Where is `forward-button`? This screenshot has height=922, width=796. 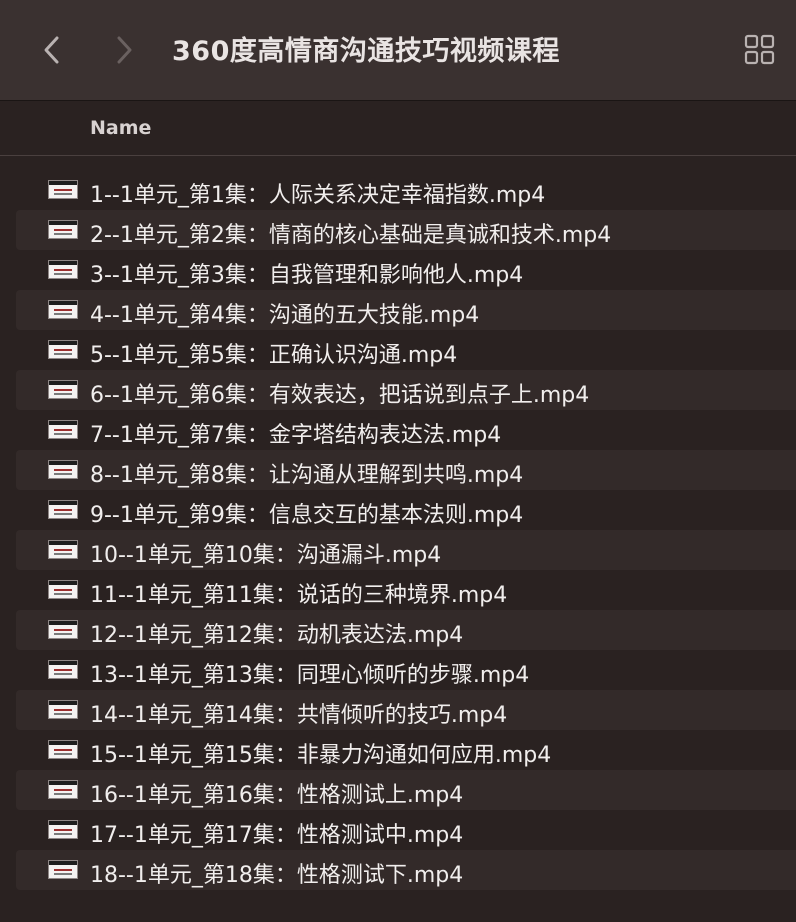 forward-button is located at coordinates (124, 50).